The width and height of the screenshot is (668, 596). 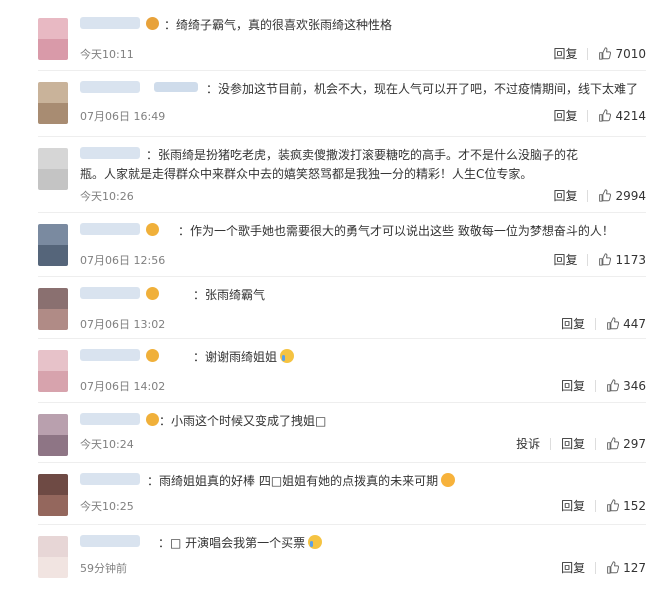 I want to click on like-button: 152, so click(x=626, y=506).